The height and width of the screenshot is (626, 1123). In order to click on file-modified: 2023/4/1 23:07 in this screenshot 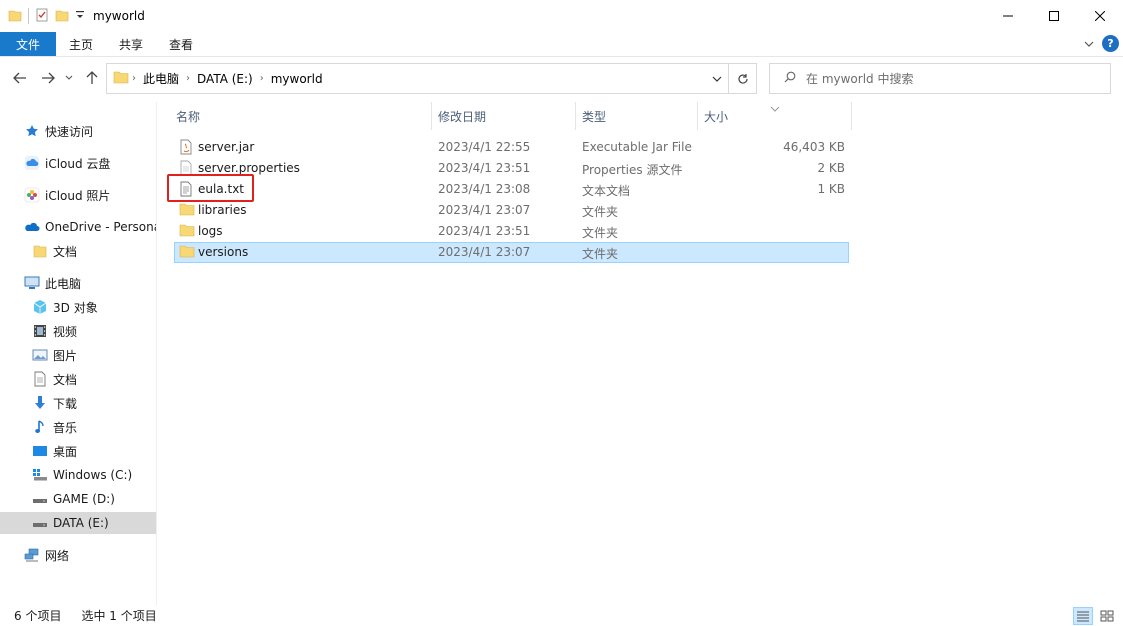, I will do `click(484, 210)`.